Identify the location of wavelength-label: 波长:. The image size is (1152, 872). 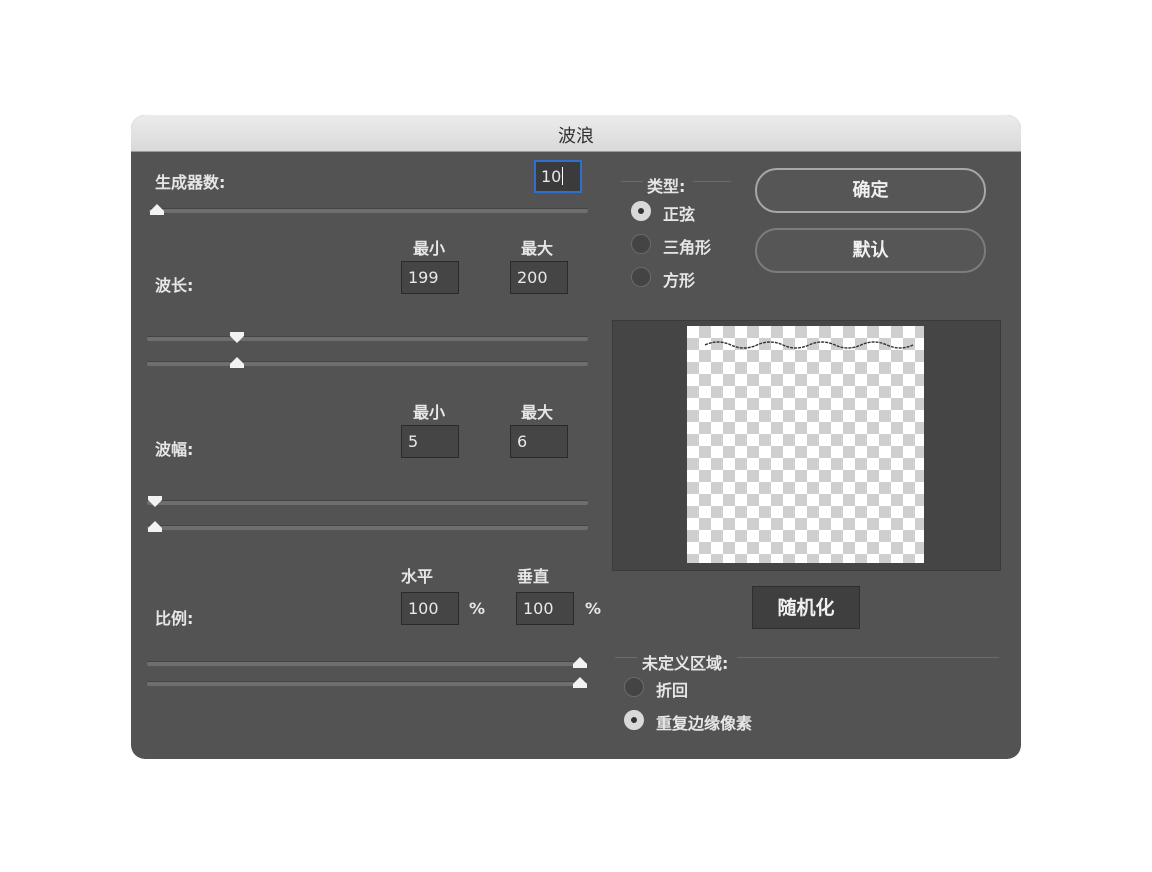
(174, 285).